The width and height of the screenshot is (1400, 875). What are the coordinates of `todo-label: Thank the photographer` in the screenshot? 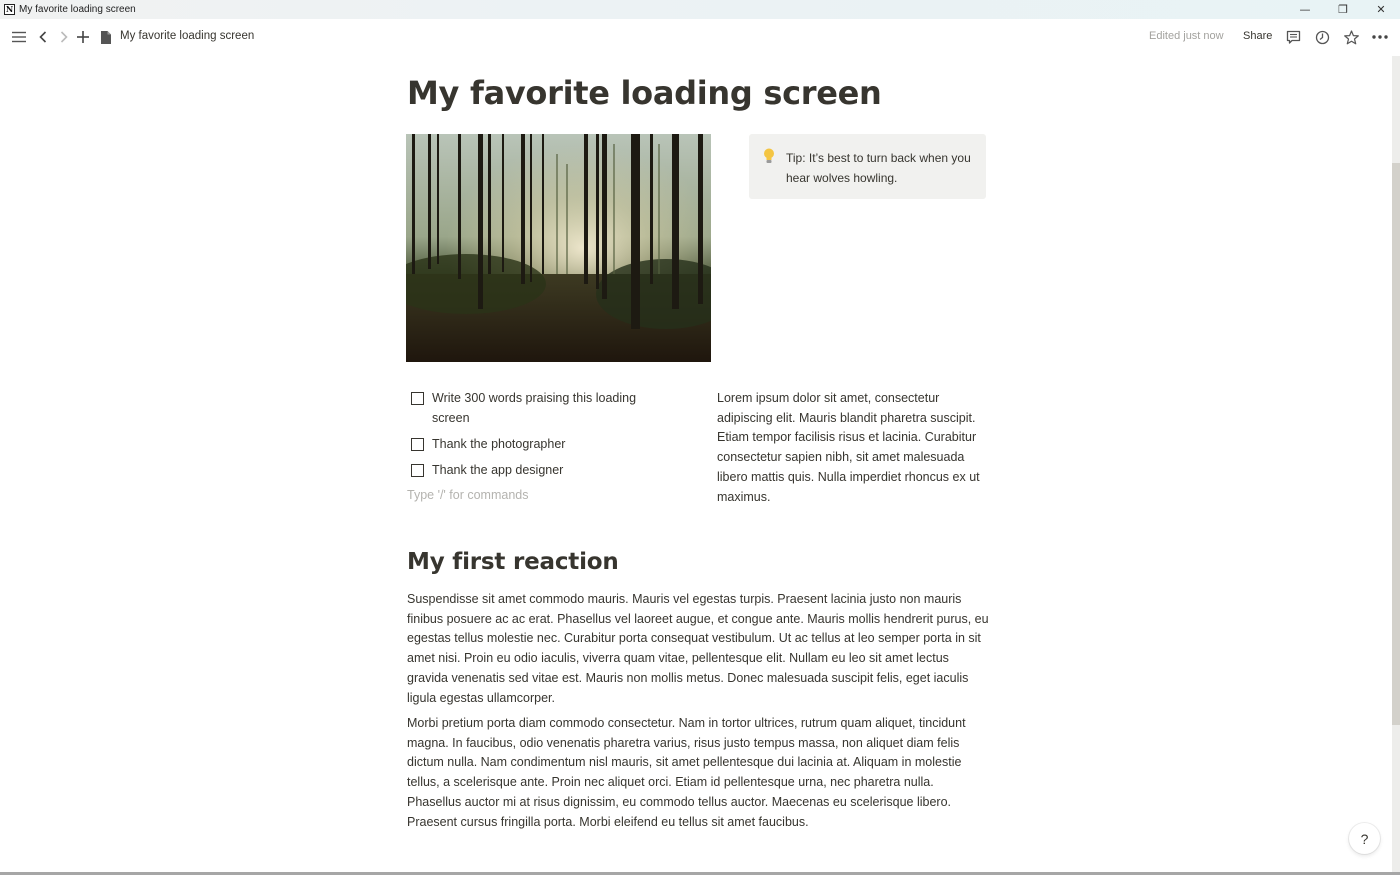 It's located at (547, 444).